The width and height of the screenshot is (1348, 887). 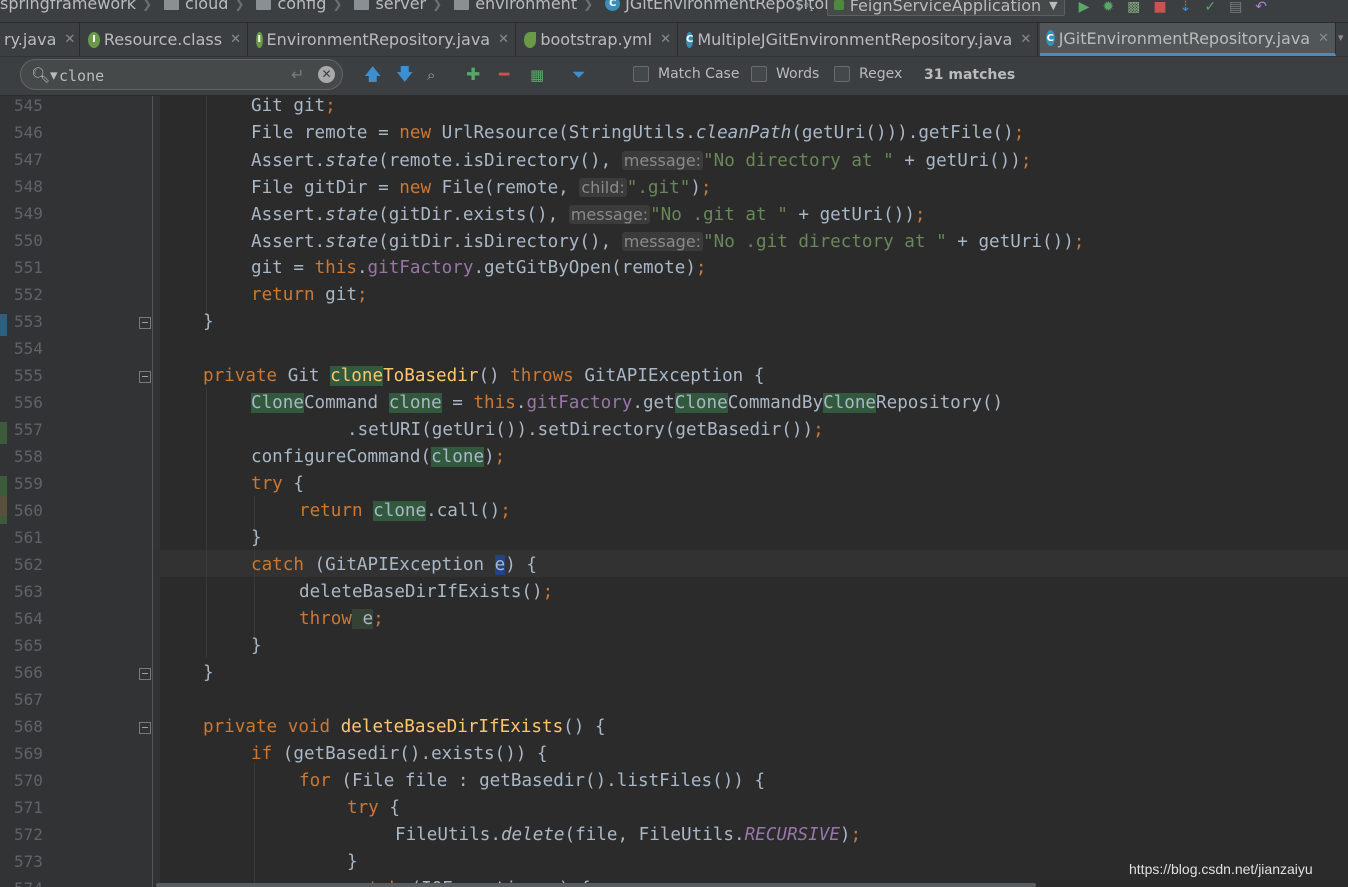 I want to click on match-case-option: Match Case, so click(x=686, y=74).